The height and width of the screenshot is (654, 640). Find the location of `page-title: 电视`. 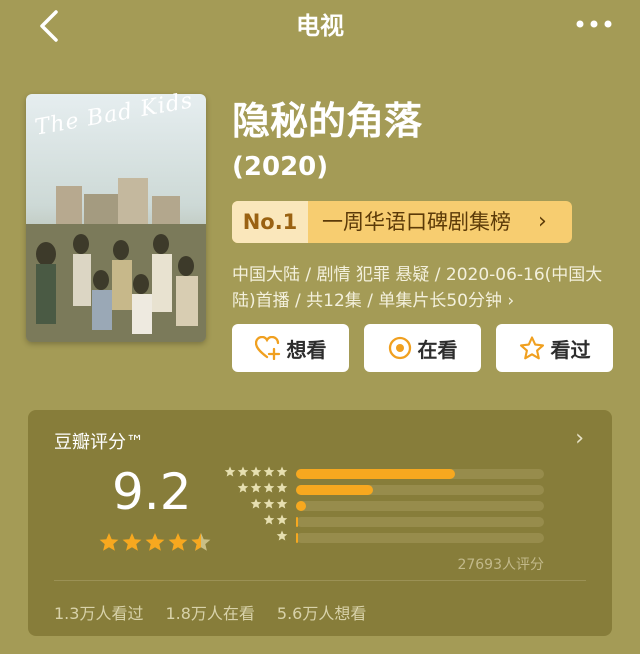

page-title: 电视 is located at coordinates (320, 26).